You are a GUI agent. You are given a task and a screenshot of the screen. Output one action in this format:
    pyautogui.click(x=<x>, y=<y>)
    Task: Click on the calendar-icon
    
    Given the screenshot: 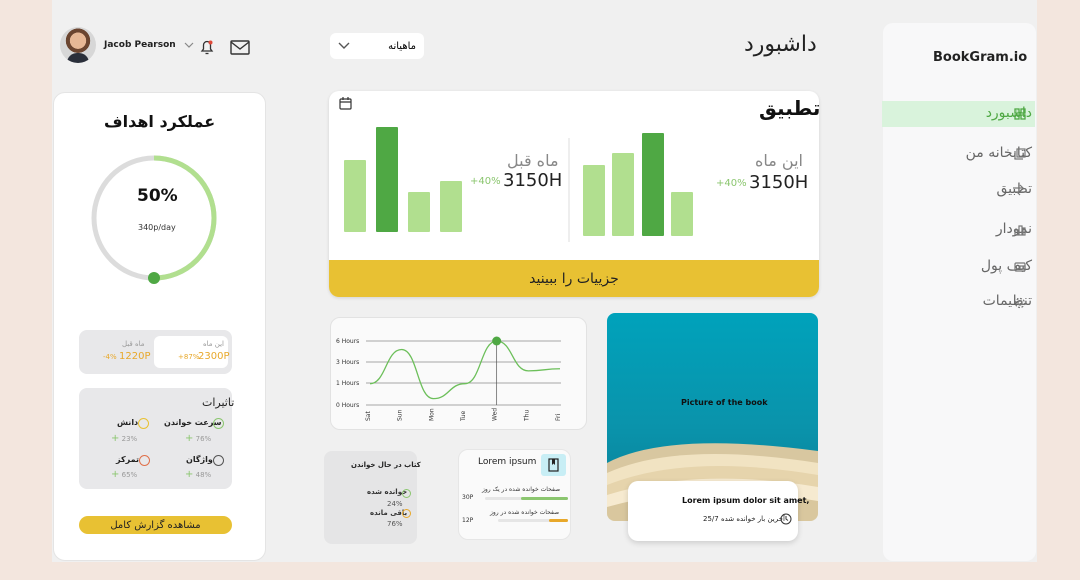 What is the action you would take?
    pyautogui.click(x=345, y=103)
    